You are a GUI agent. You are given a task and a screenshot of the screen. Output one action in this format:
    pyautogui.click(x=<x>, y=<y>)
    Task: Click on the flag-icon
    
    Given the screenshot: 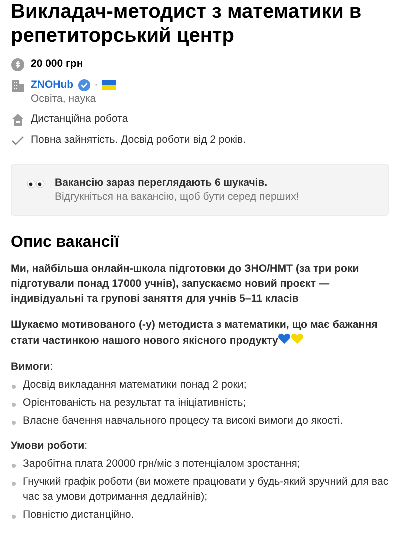 What is the action you would take?
    pyautogui.click(x=109, y=85)
    